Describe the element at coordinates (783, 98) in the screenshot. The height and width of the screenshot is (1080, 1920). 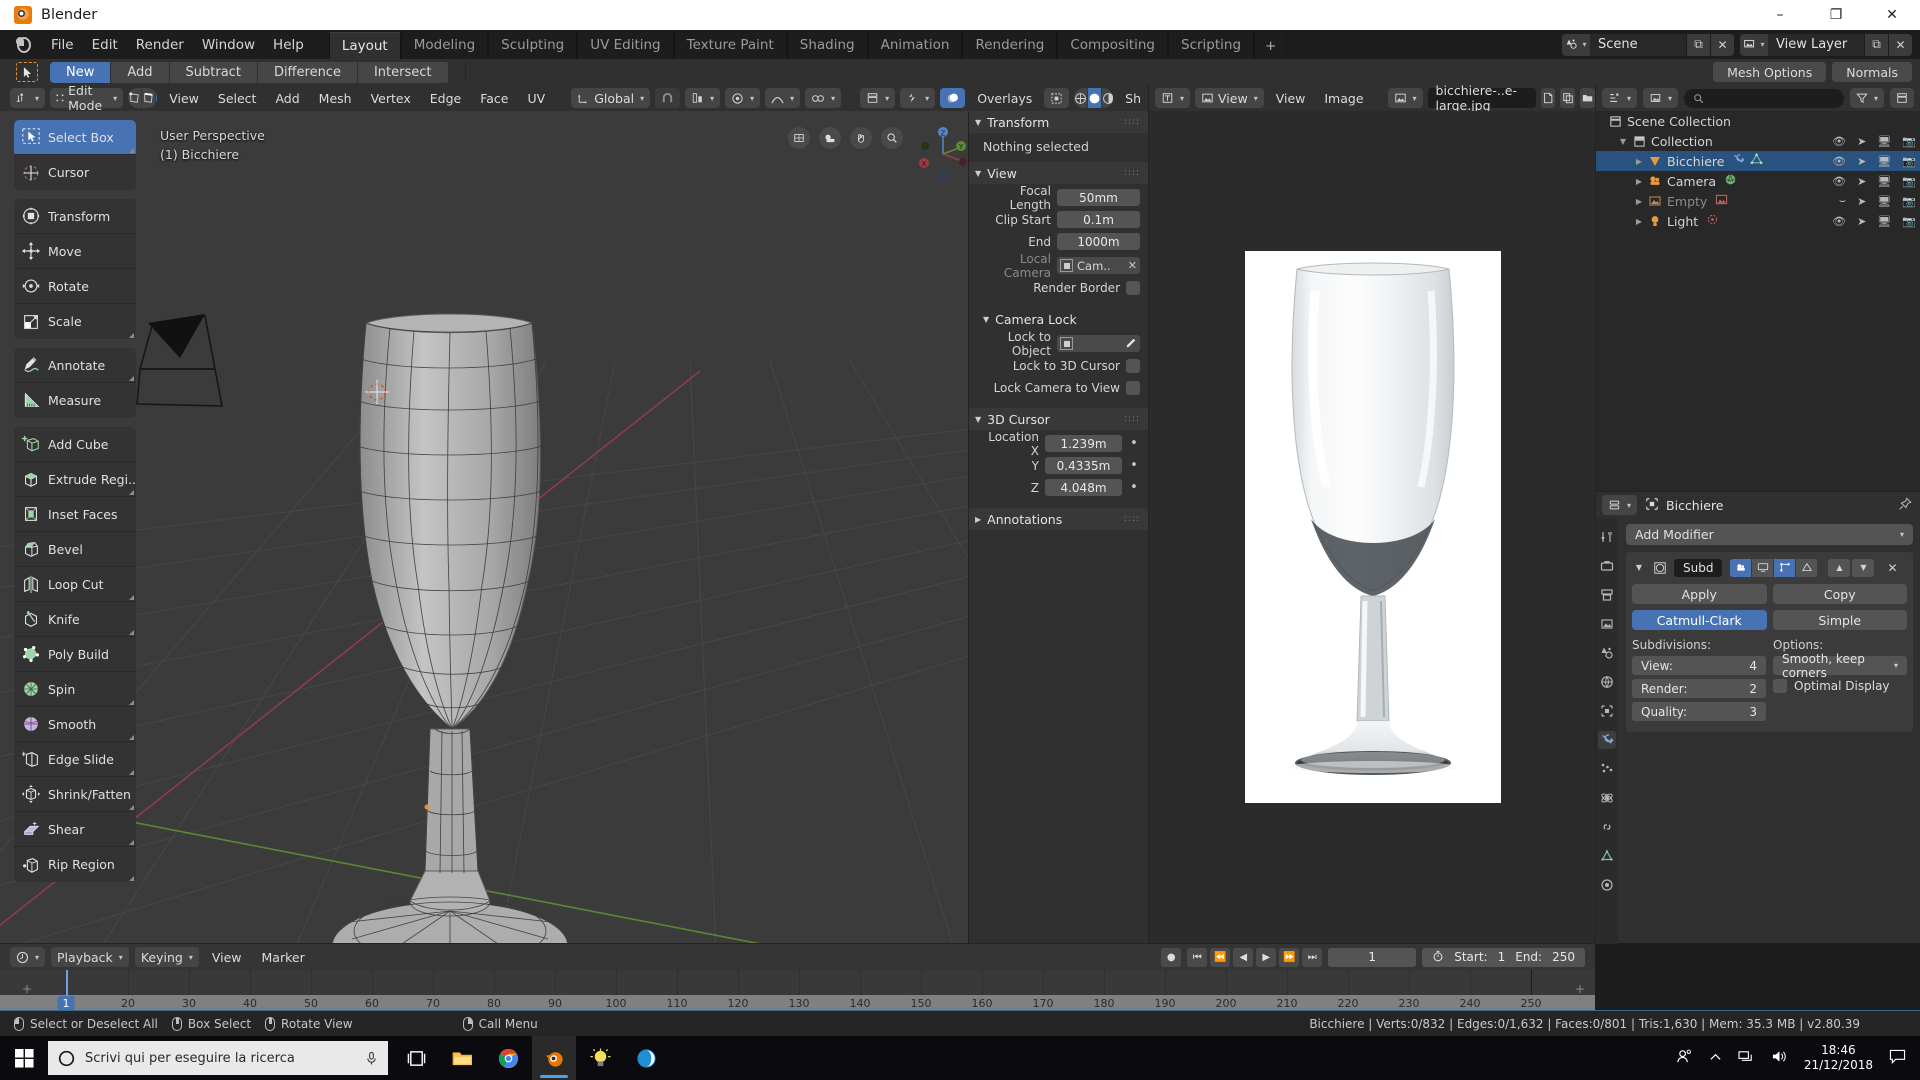
I see `proportional-editing-falloff: ▾` at that location.